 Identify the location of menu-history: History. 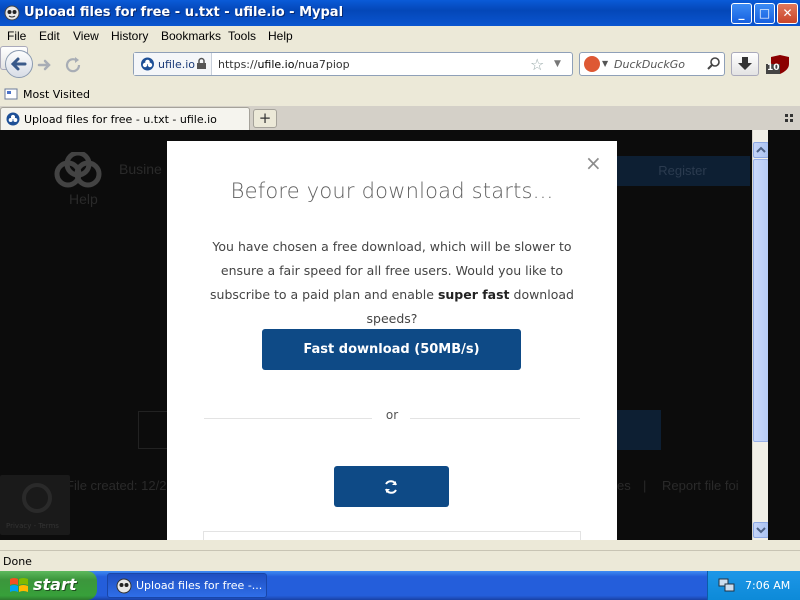
(129, 36).